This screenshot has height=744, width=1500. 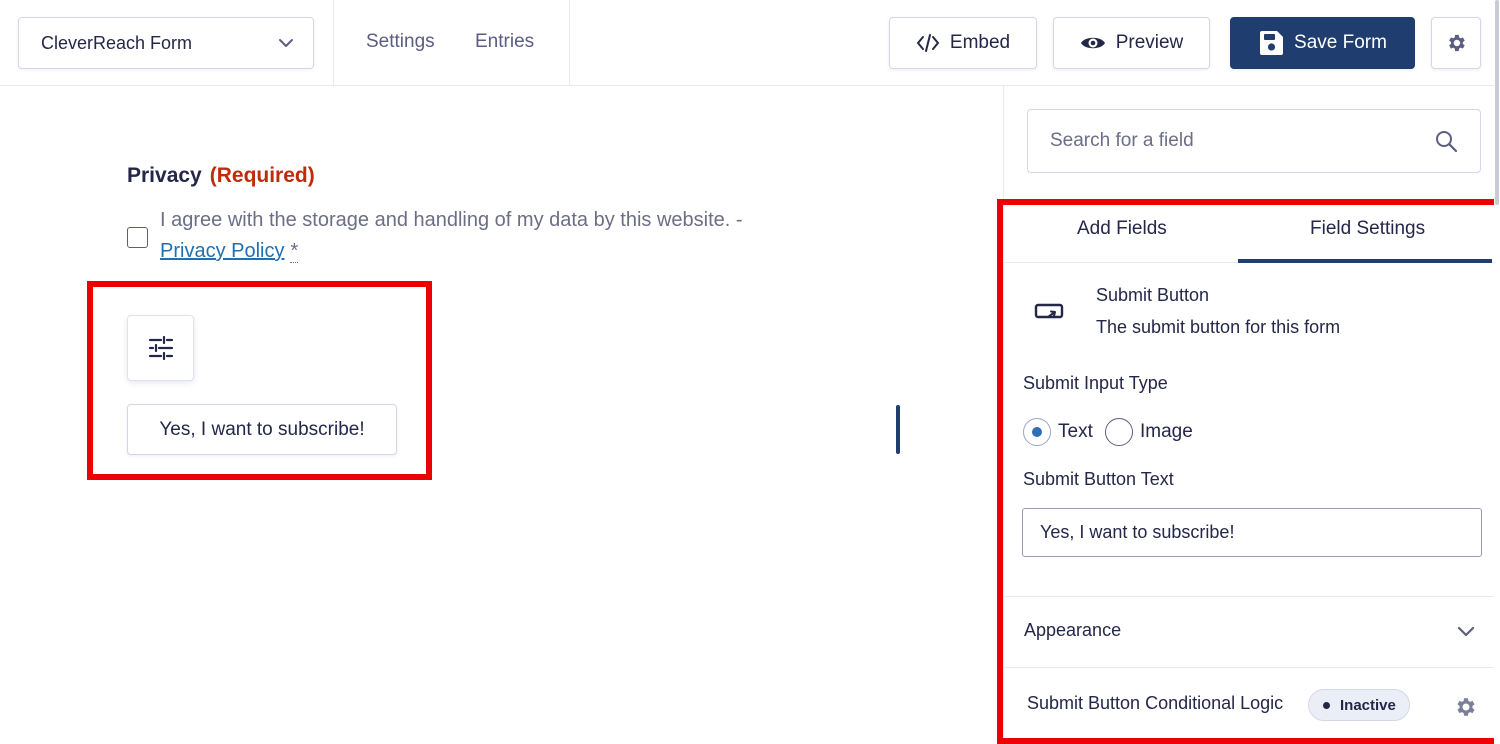 I want to click on gear-icon, so click(x=1457, y=43).